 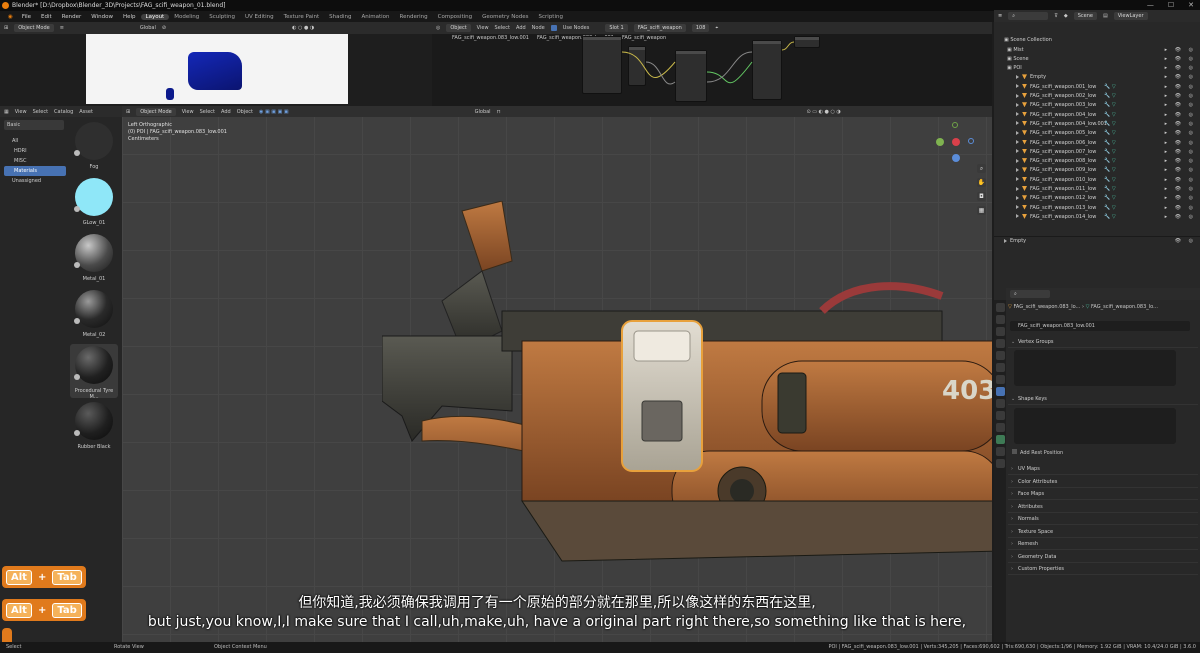 What do you see at coordinates (1085, 16) in the screenshot?
I see `scene-selector: Scene` at bounding box center [1085, 16].